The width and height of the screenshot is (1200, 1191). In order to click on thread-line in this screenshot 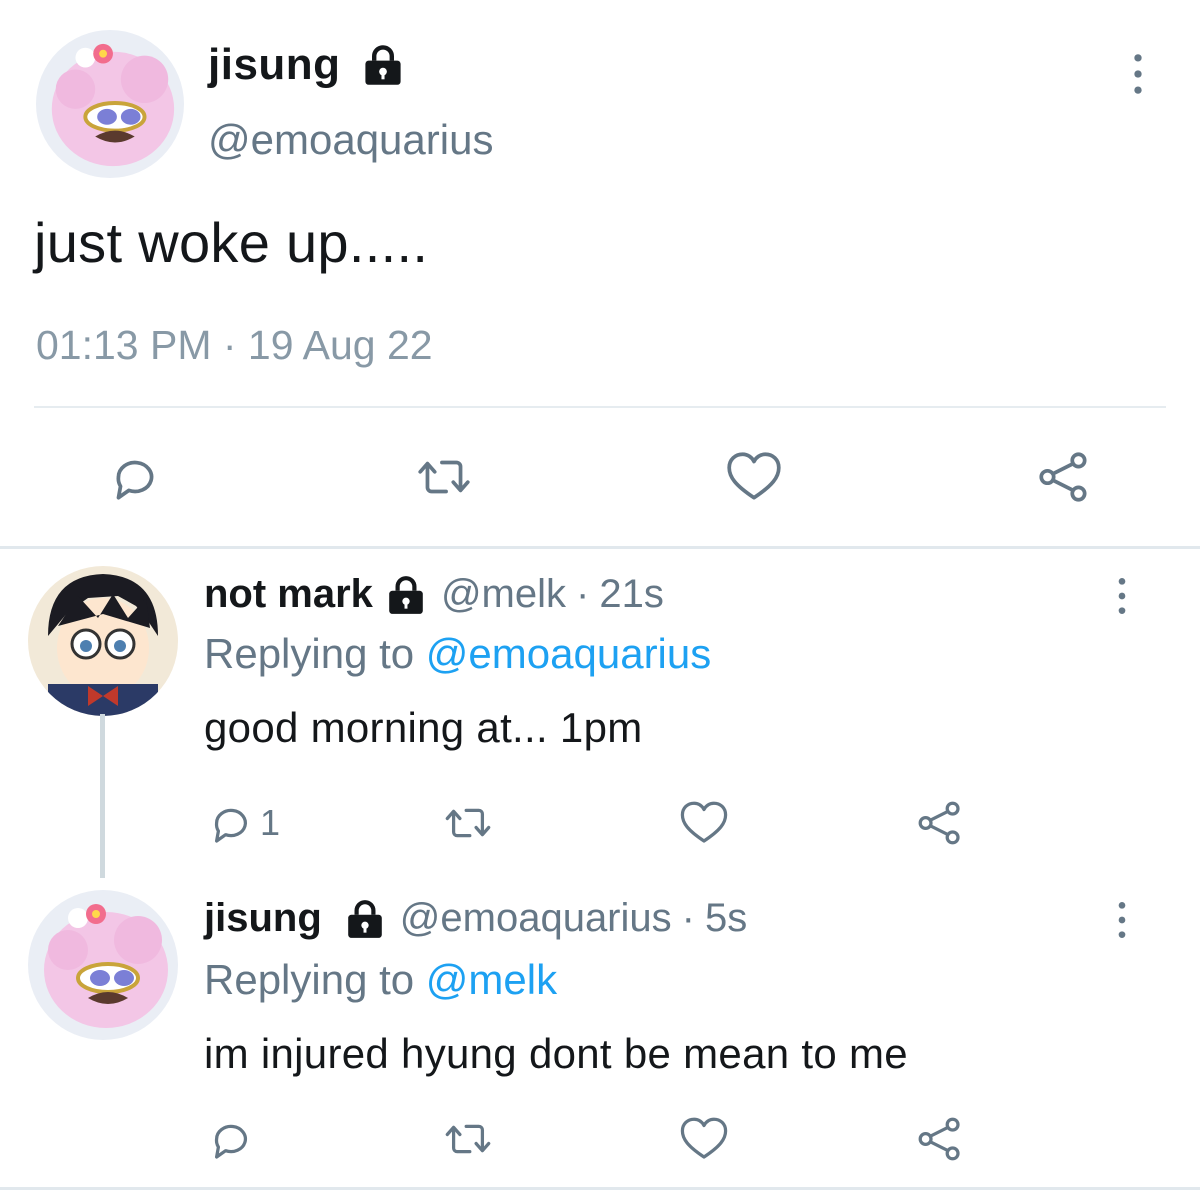, I will do `click(102, 796)`.